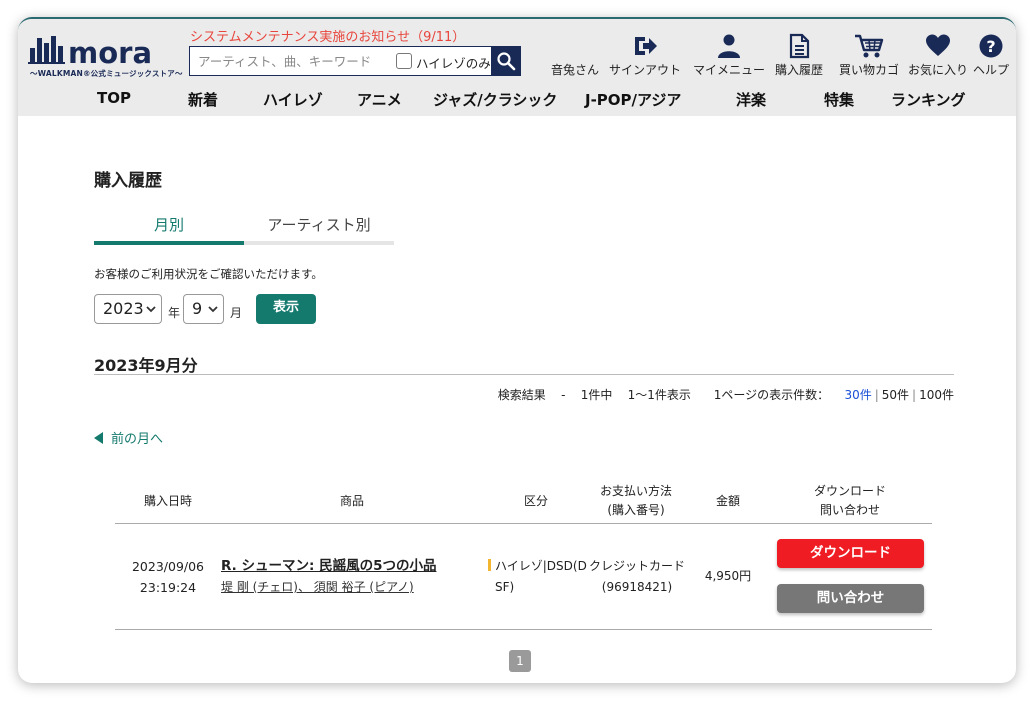 The image size is (1034, 701). I want to click on purchase-history-label: 購入履歴, so click(798, 70).